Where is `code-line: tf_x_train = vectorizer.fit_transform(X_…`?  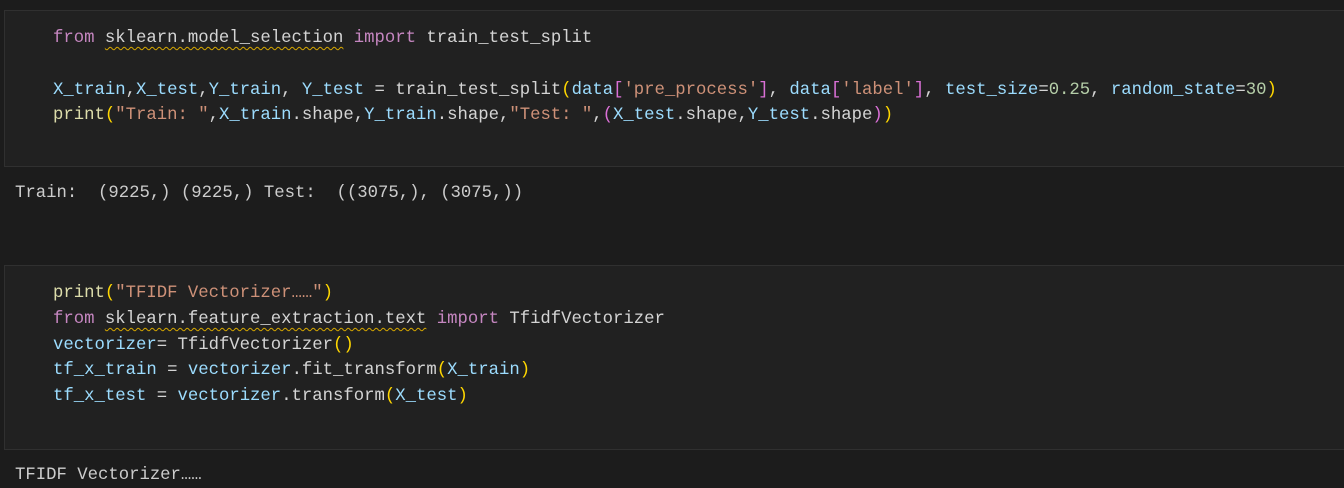
code-line: tf_x_train = vectorizer.fit_transform(X_… is located at coordinates (359, 371).